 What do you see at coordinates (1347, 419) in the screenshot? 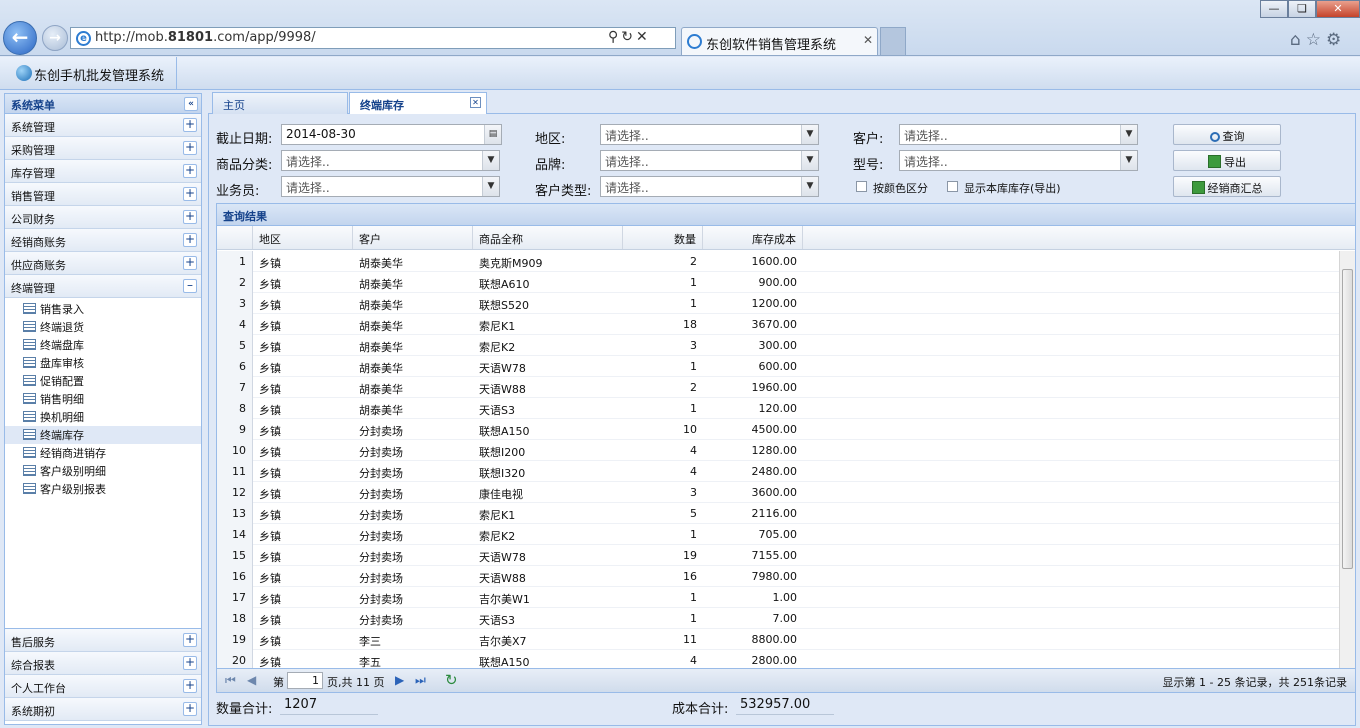
I see `scroll-thumb` at bounding box center [1347, 419].